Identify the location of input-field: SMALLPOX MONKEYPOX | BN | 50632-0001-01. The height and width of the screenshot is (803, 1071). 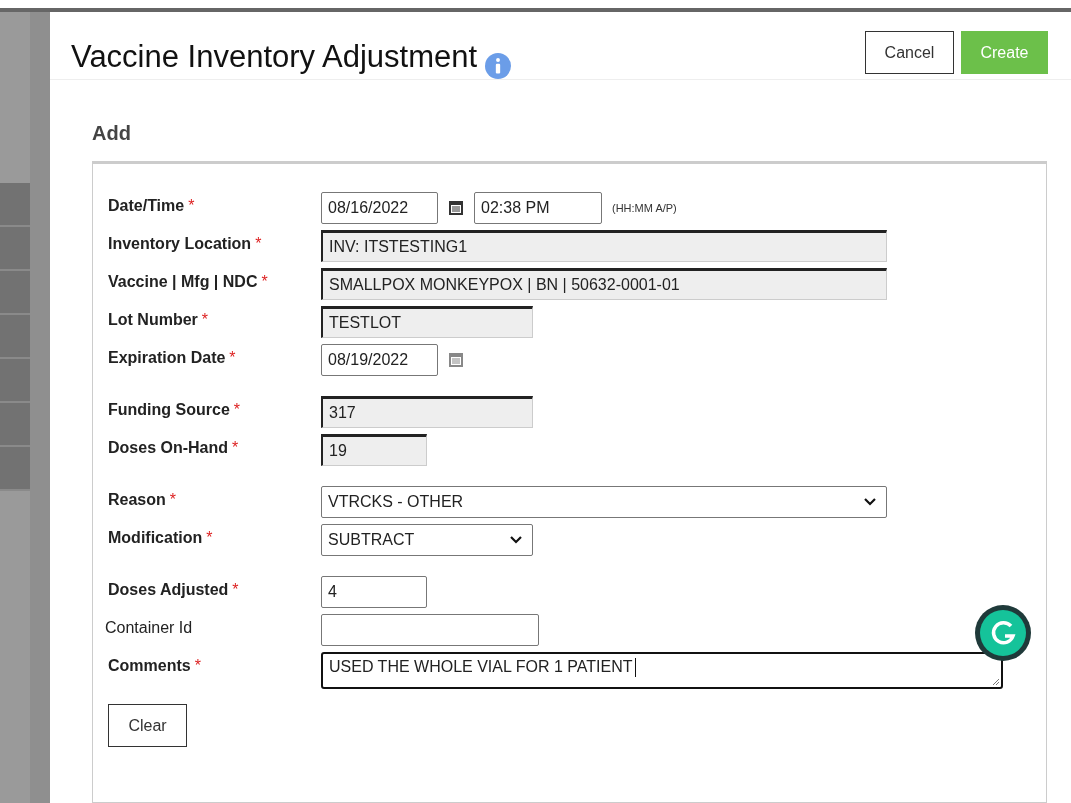
(604, 284).